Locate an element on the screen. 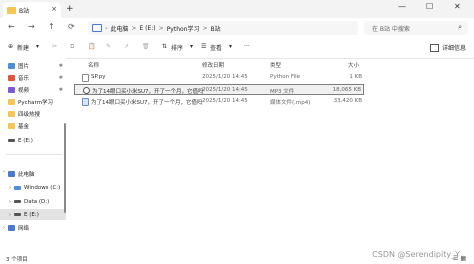 The width and height of the screenshot is (474, 264). breadcrumb-item-this-pc: 此电脑 is located at coordinates (119, 28).